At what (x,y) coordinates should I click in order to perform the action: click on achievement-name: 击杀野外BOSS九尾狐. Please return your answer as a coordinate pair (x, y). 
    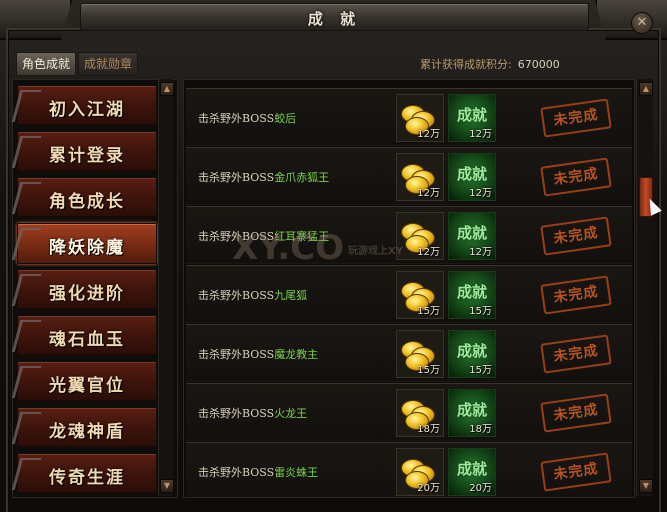
    Looking at the image, I should click on (252, 295).